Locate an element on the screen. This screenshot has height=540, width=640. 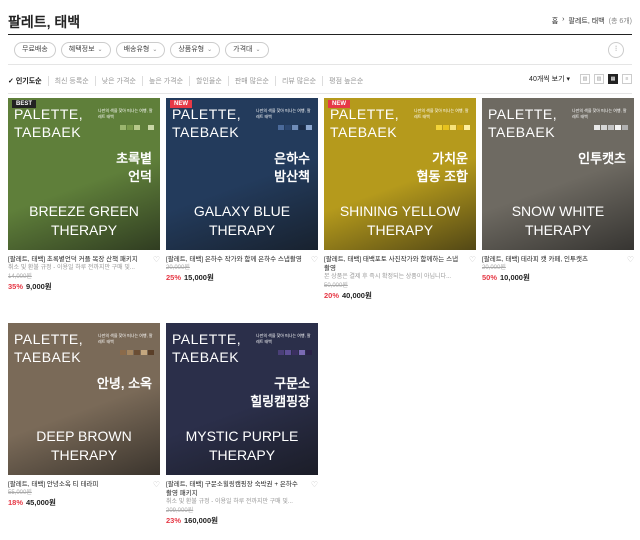
per-page-select: 40개씩 보기 ▾ is located at coordinates (549, 79).